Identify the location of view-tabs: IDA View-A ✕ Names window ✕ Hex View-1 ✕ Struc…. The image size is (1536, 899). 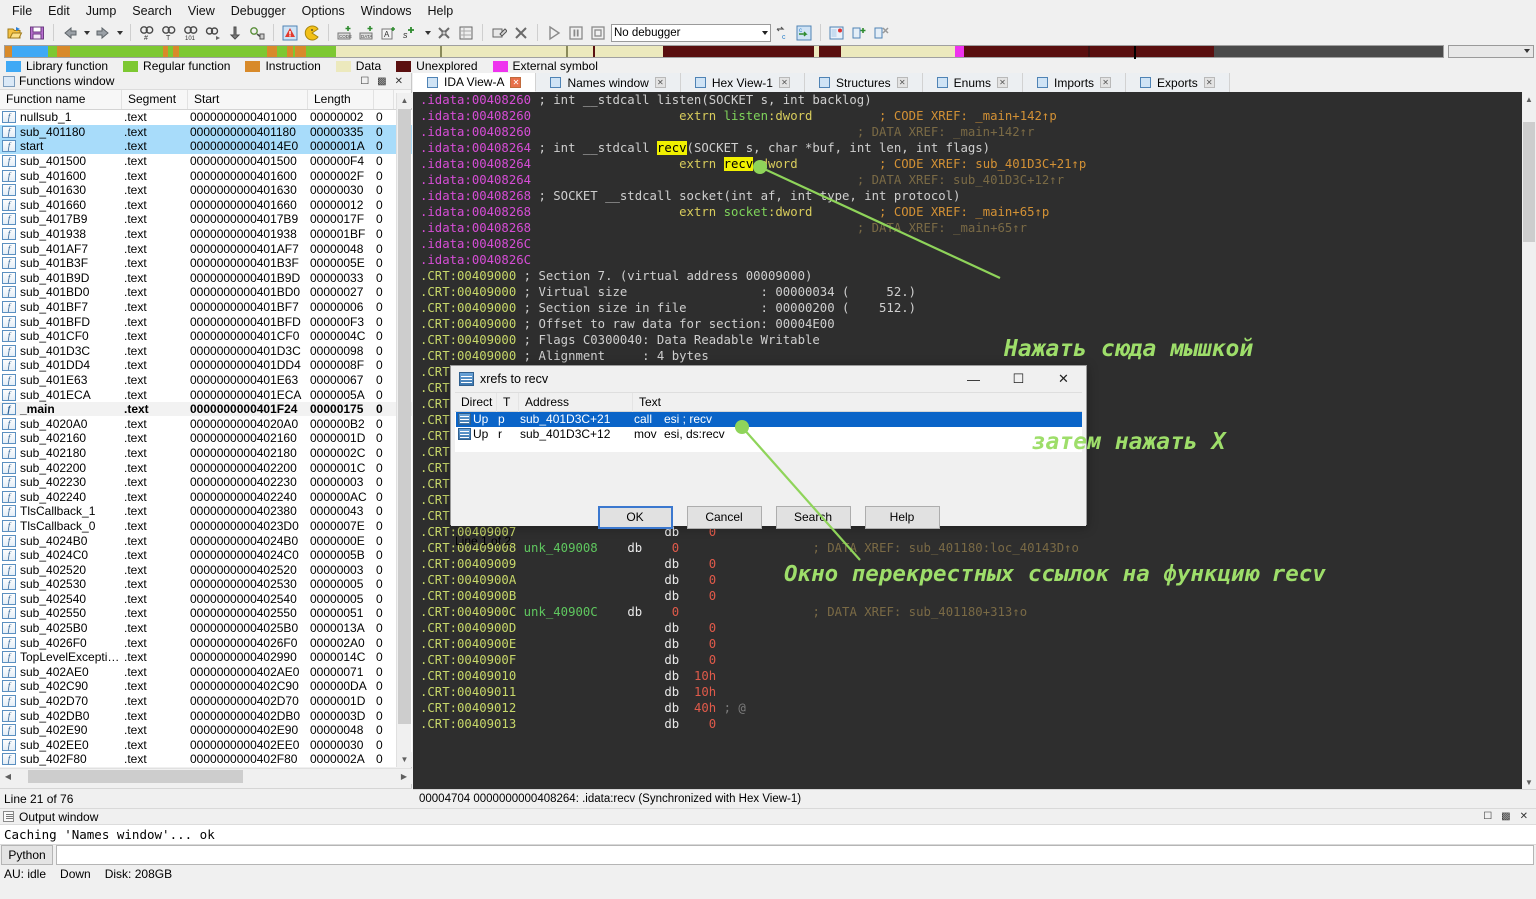
(974, 82).